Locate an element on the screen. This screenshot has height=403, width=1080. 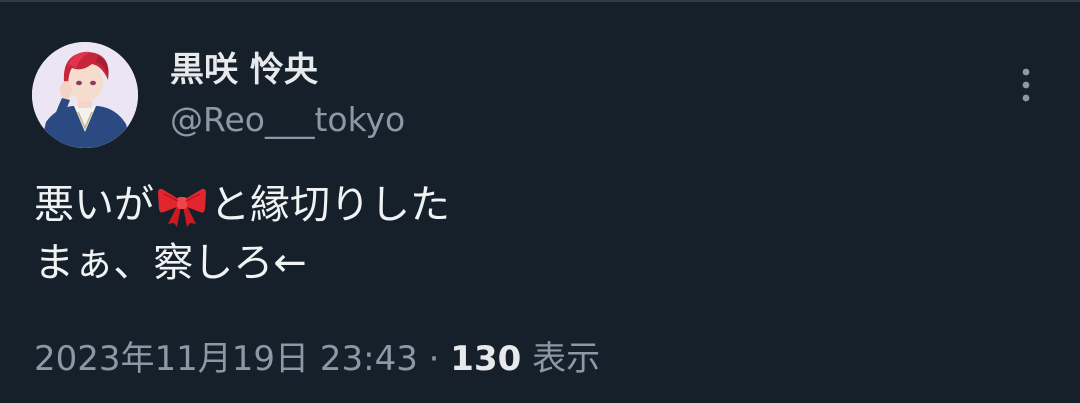
user-handle: @Reo___tokyo is located at coordinates (287, 120).